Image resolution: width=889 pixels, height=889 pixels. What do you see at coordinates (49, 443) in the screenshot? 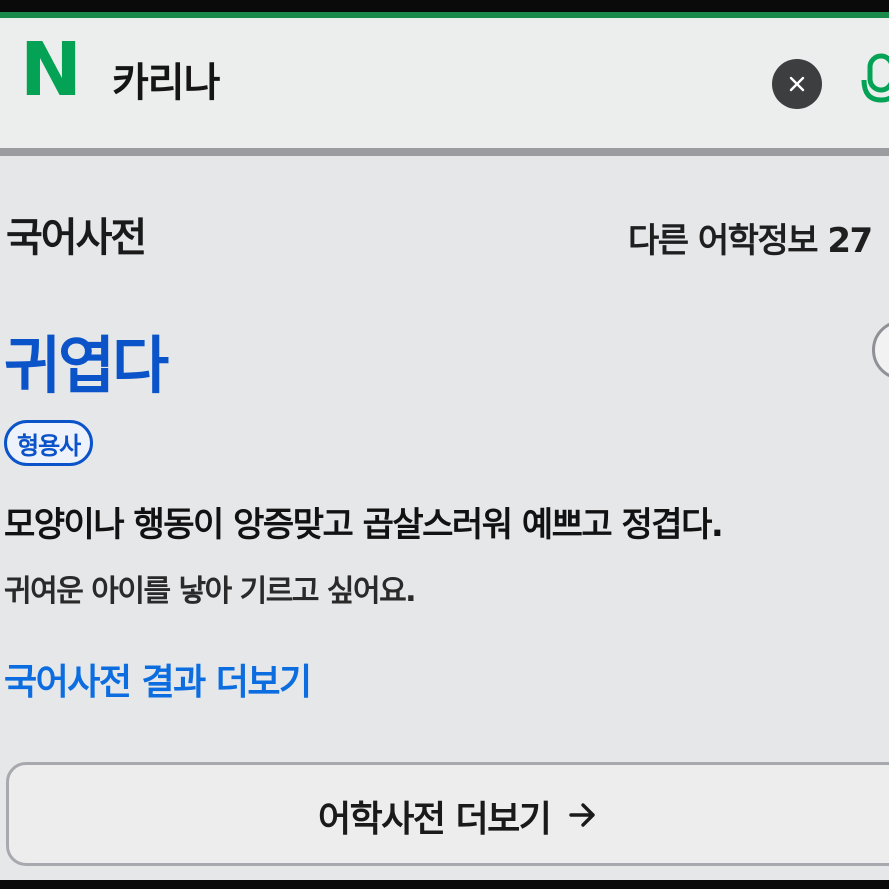
I see `part-of-speech-badge: 형용사` at bounding box center [49, 443].